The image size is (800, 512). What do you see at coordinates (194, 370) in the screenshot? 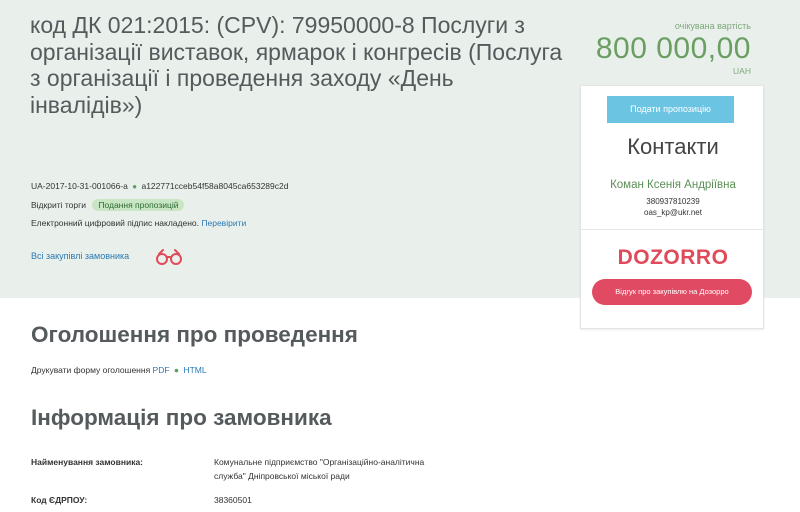
I see `print-html-link: HTML` at bounding box center [194, 370].